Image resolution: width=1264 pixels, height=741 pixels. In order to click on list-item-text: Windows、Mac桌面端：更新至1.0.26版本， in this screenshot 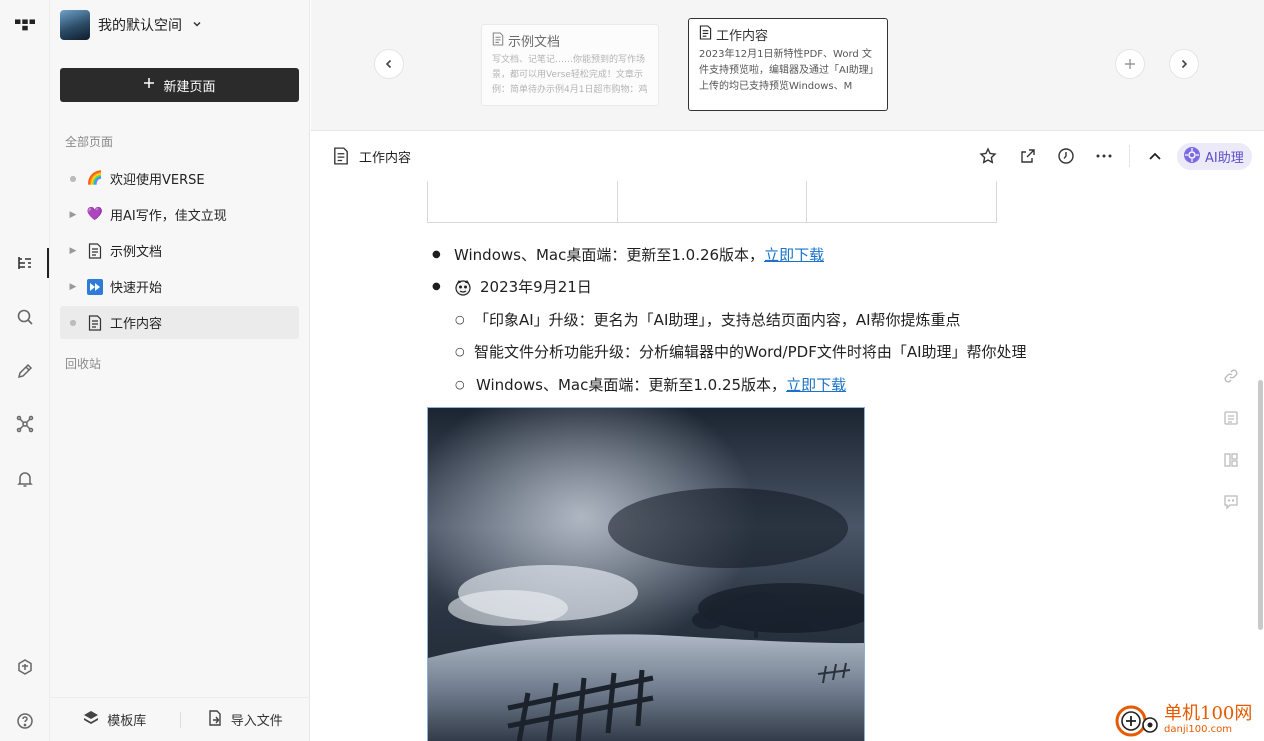, I will do `click(609, 255)`.